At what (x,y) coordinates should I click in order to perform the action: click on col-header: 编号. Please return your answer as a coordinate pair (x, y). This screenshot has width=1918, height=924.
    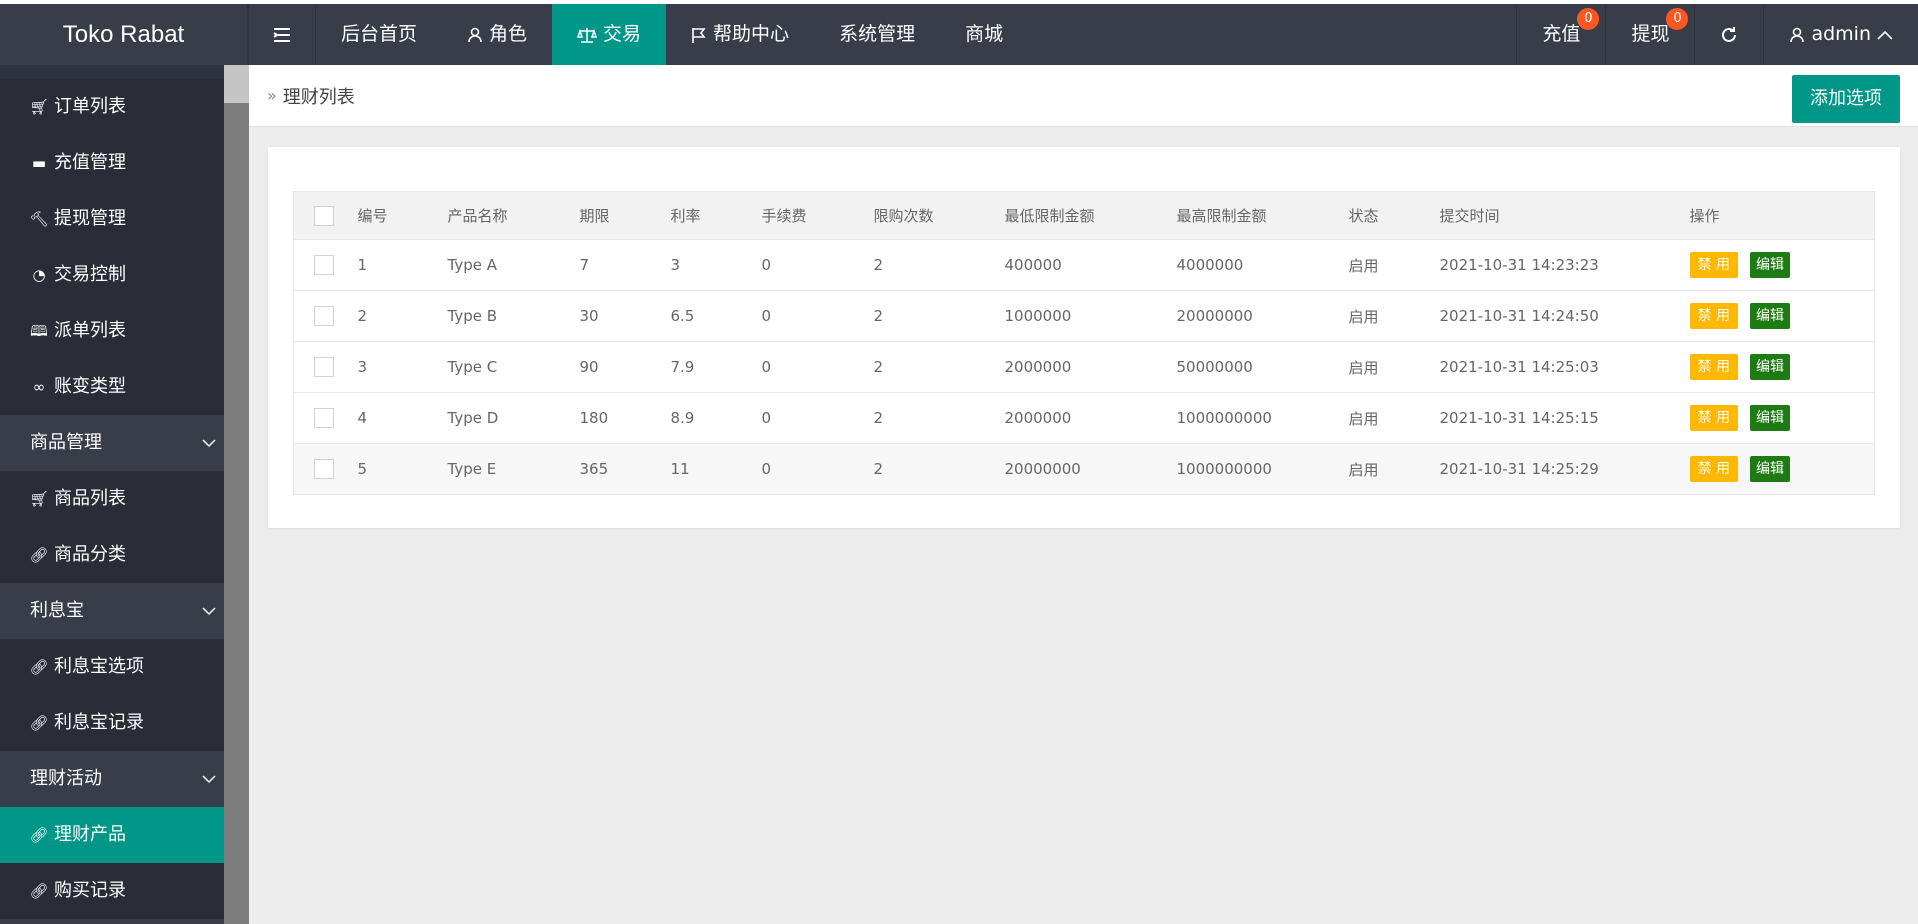
    Looking at the image, I should click on (402, 215).